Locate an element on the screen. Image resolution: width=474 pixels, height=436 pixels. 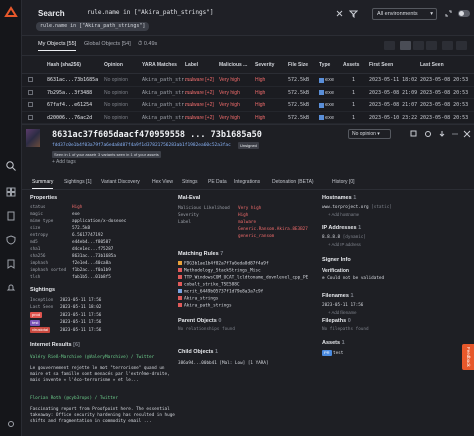
more-icon is located at coordinates (455, 134).